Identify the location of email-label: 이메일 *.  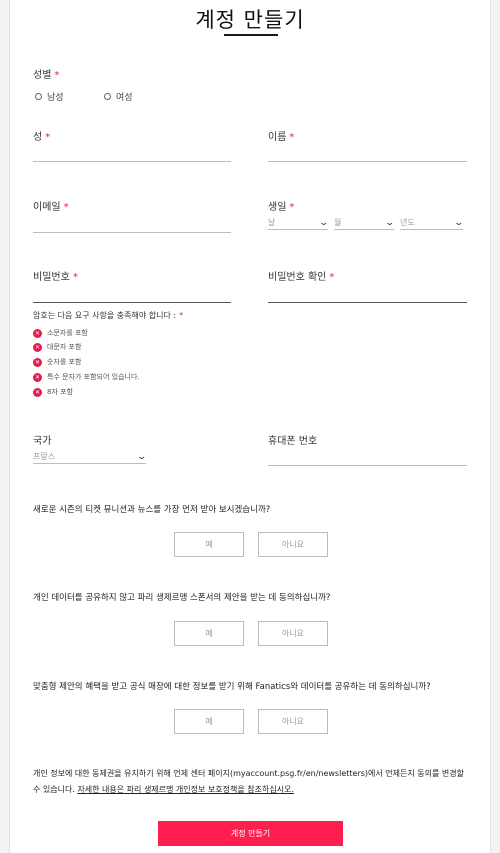
(51, 205).